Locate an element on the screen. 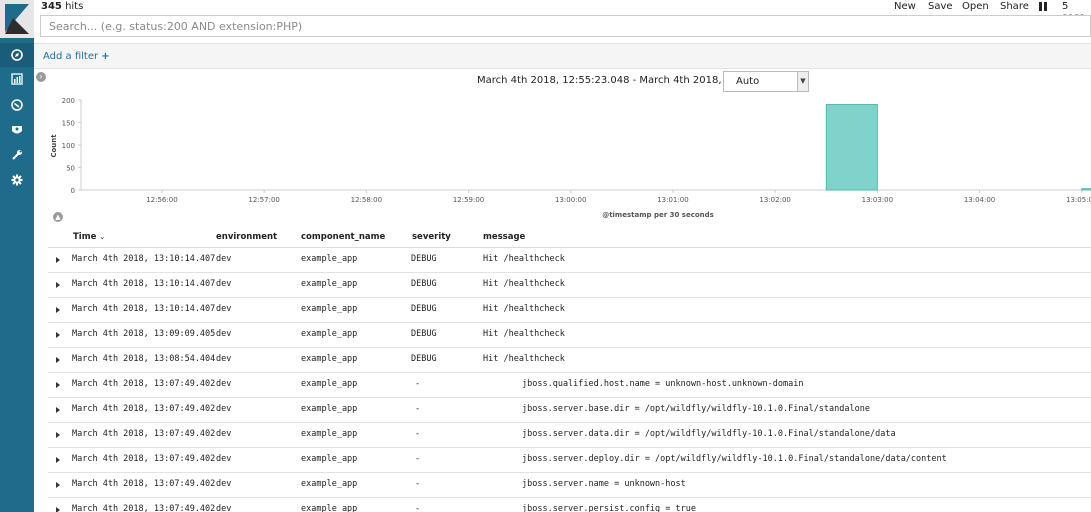 Image resolution: width=1091 pixels, height=512 pixels. y-tick-label: 0 is located at coordinates (73, 191).